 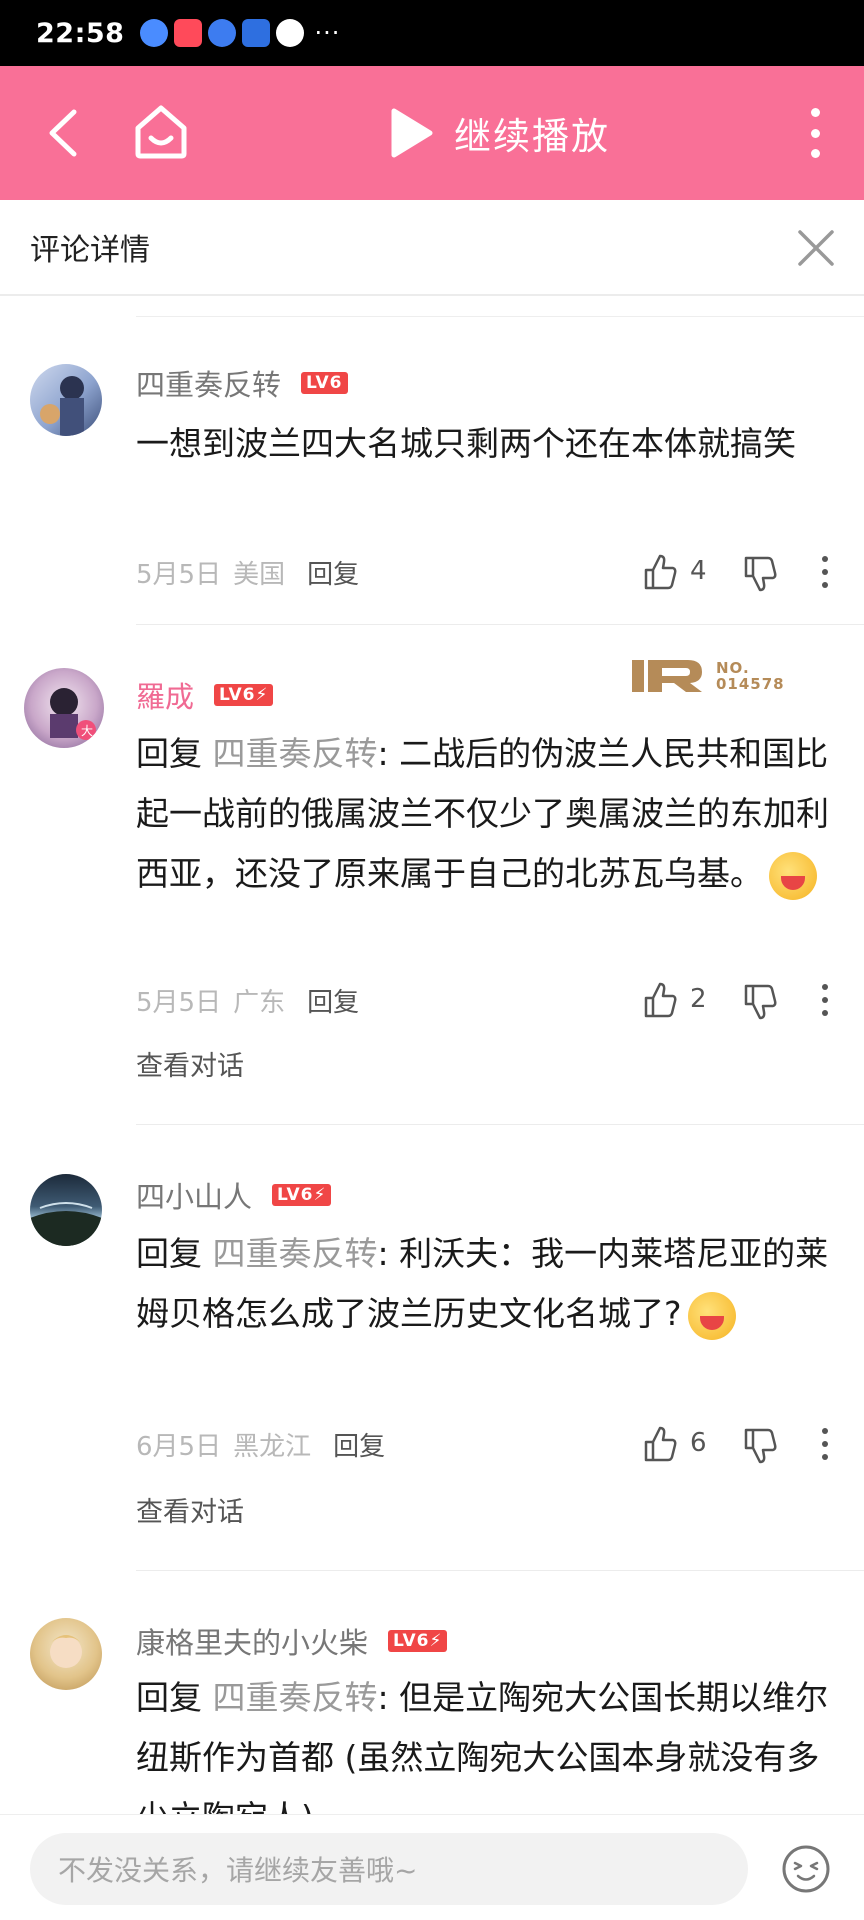 I want to click on reply-target-user: 四重奏反转, so click(x=295, y=1697).